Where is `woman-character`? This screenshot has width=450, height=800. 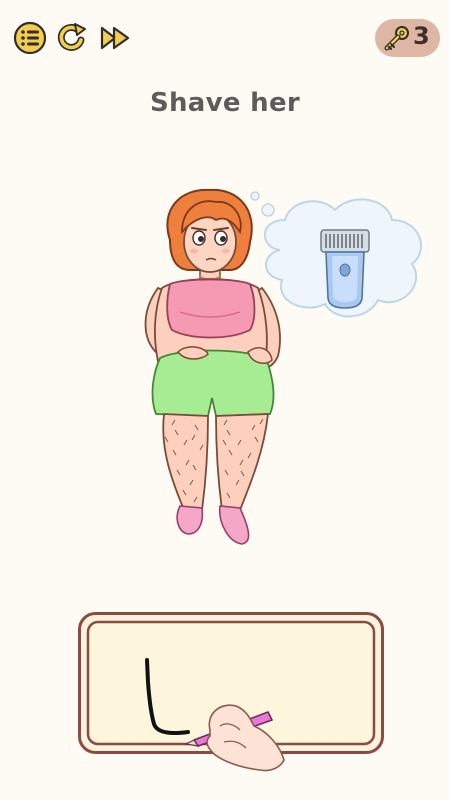
woman-character is located at coordinates (212, 366).